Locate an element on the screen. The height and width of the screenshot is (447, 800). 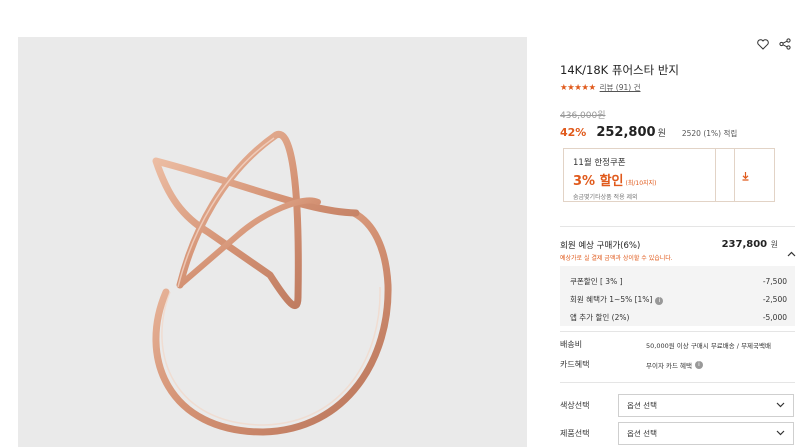
breakdown-label: 회원 혜택가 1~5% [1%] is located at coordinates (611, 299).